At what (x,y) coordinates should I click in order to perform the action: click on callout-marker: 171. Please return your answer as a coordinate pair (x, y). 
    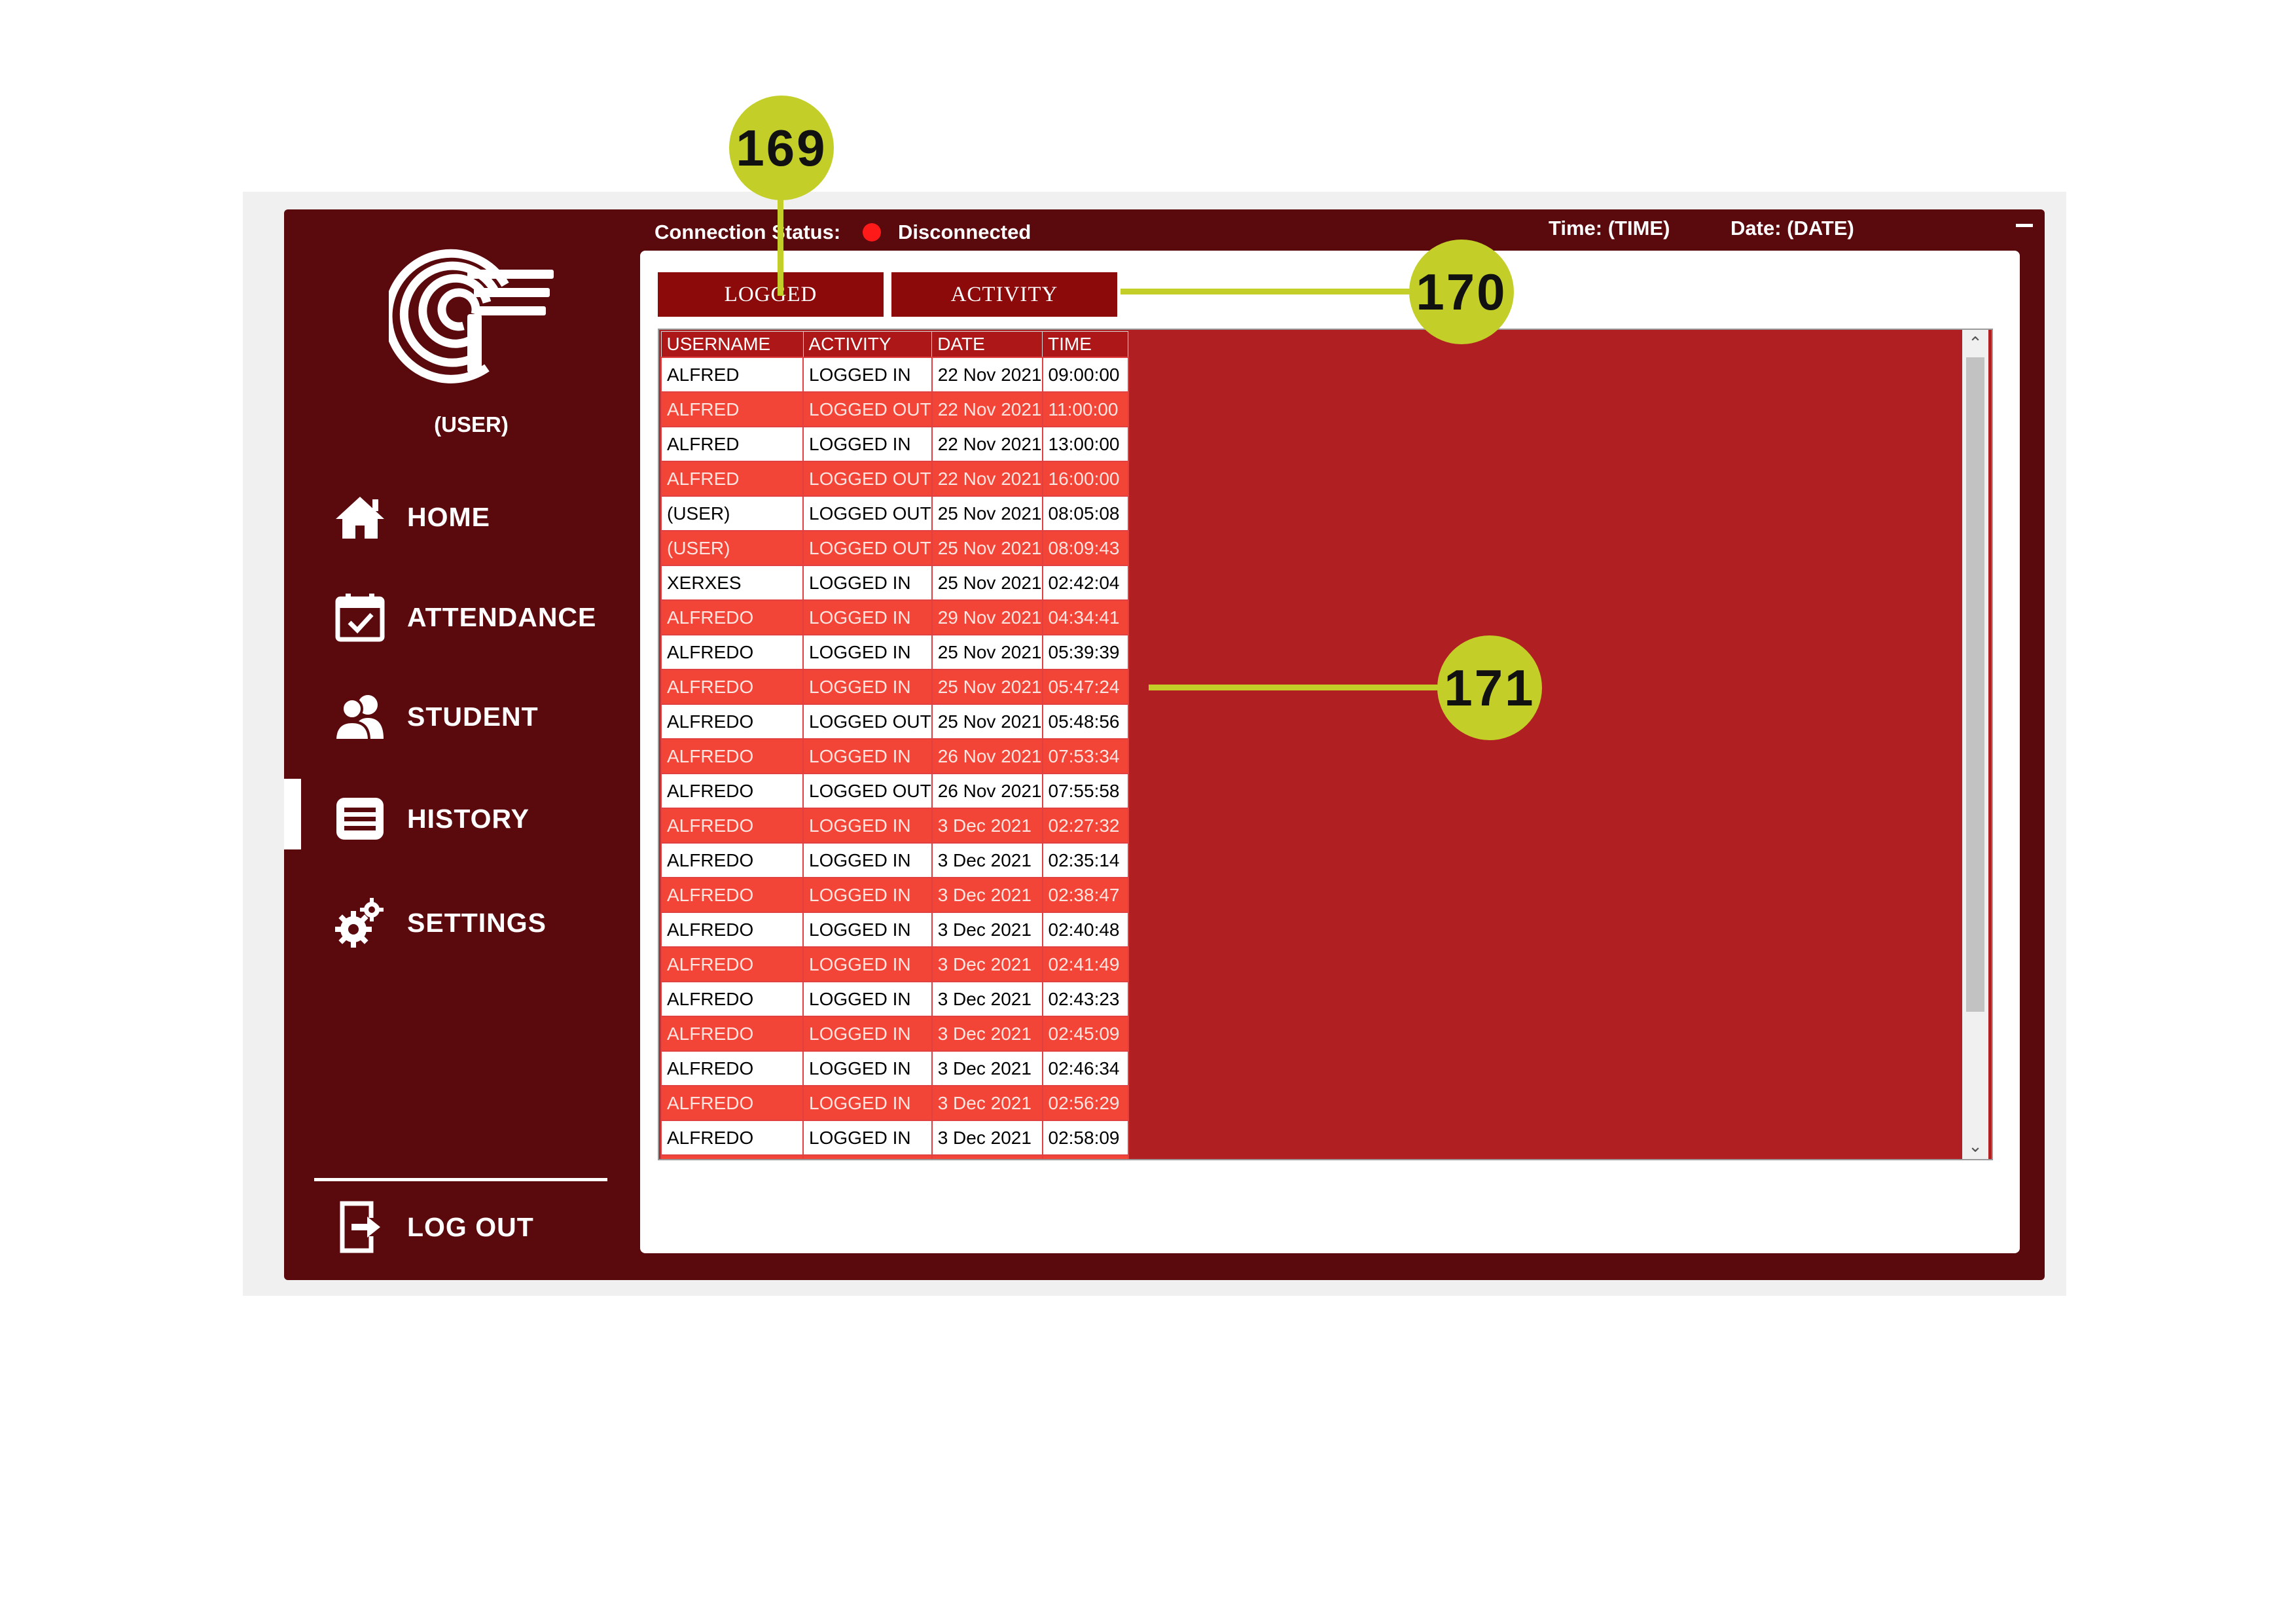
    Looking at the image, I should click on (1489, 687).